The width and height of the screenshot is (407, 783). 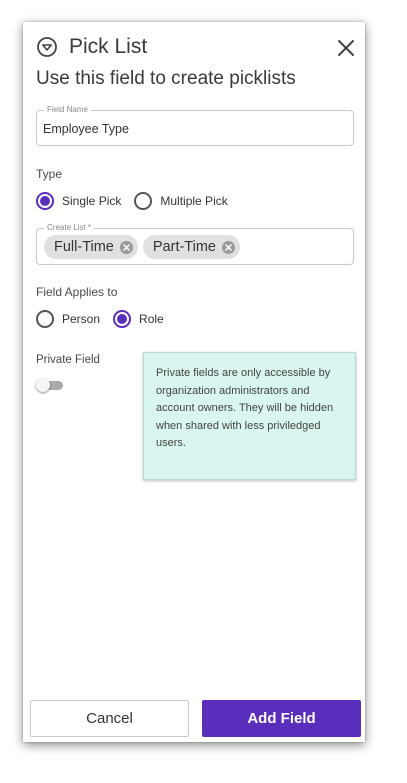 I want to click on add-field-button: Add Field, so click(x=281, y=718).